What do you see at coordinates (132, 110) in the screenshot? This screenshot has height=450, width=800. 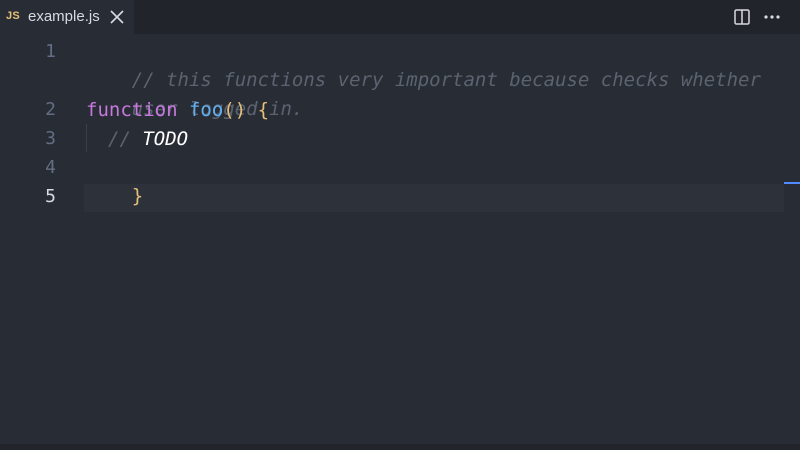 I see `keyword-token: function` at bounding box center [132, 110].